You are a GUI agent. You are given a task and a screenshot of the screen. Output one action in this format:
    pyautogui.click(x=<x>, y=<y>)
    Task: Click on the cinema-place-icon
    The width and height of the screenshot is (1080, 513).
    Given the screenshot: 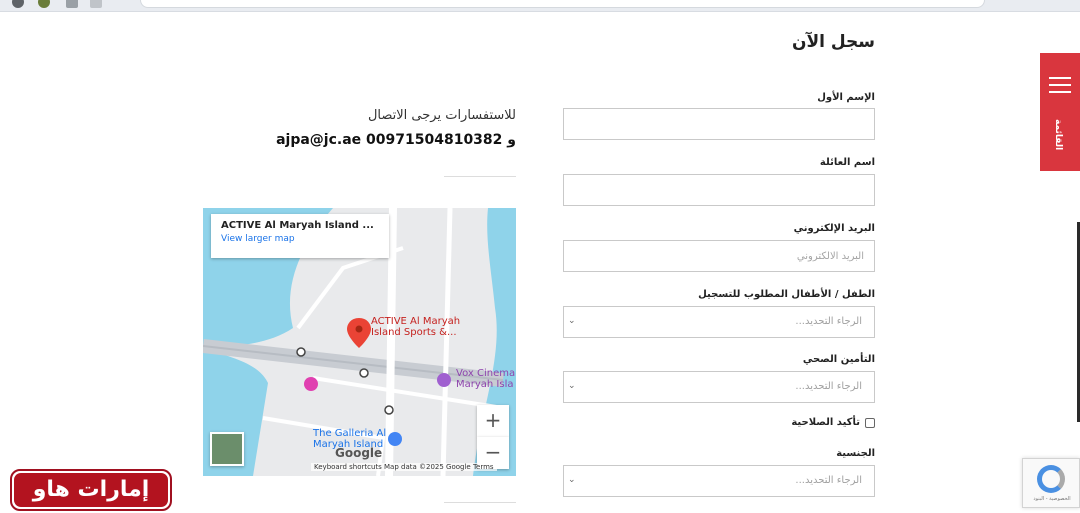 What is the action you would take?
    pyautogui.click(x=444, y=380)
    